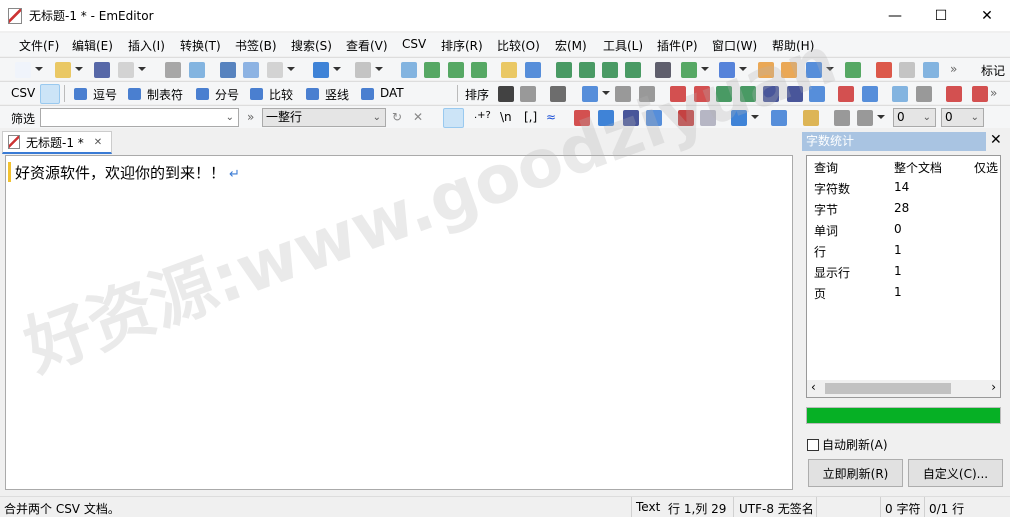  I want to click on table-edit-icon, so click(623, 94).